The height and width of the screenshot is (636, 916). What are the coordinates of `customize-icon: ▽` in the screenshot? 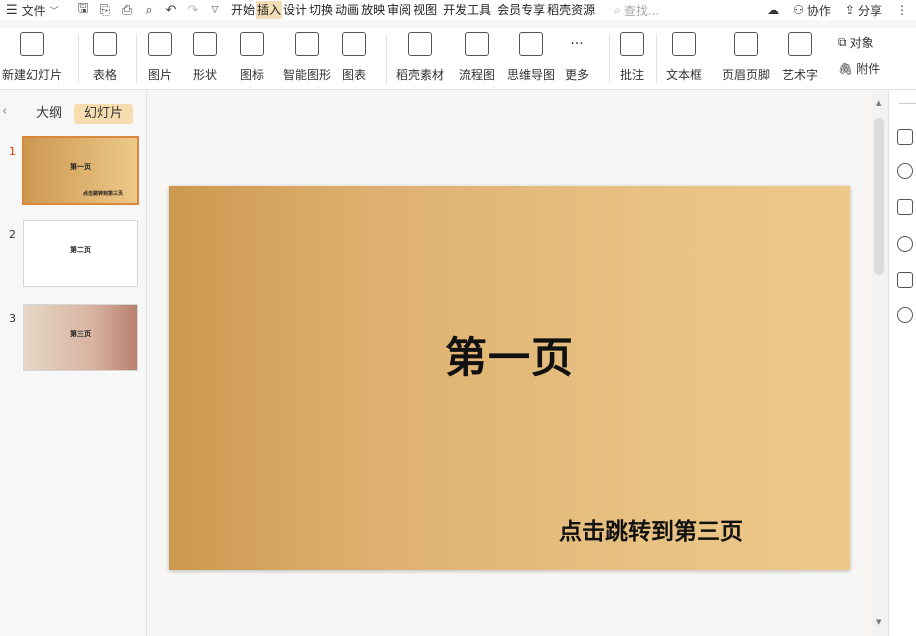 It's located at (215, 10).